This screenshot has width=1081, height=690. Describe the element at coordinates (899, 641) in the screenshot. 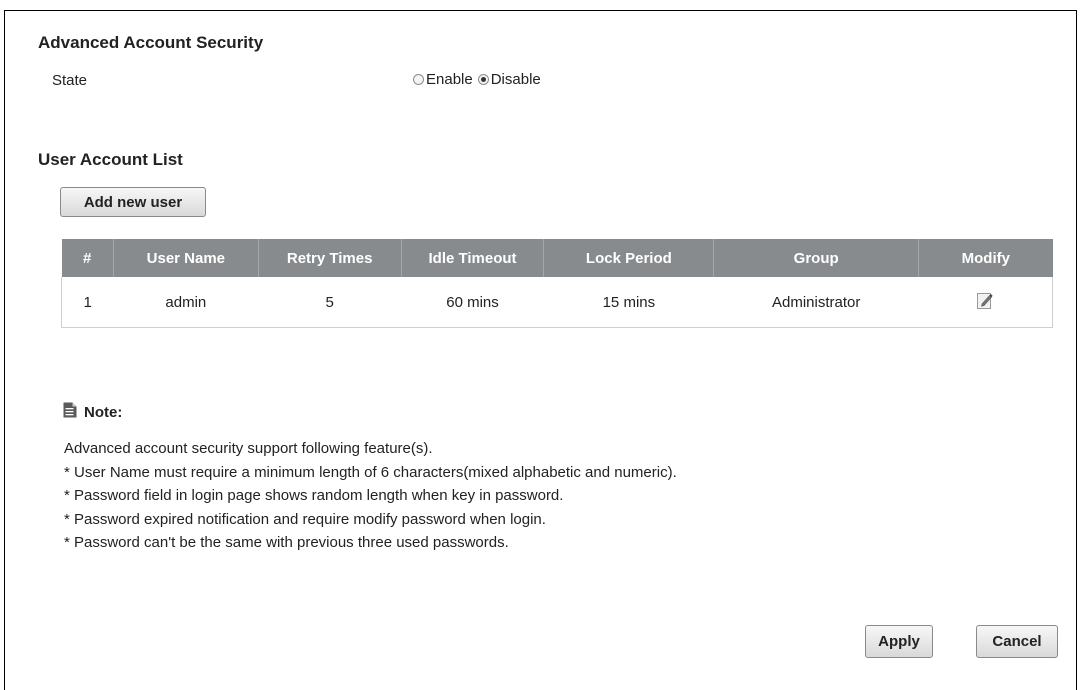

I see `apply-button: Apply` at that location.